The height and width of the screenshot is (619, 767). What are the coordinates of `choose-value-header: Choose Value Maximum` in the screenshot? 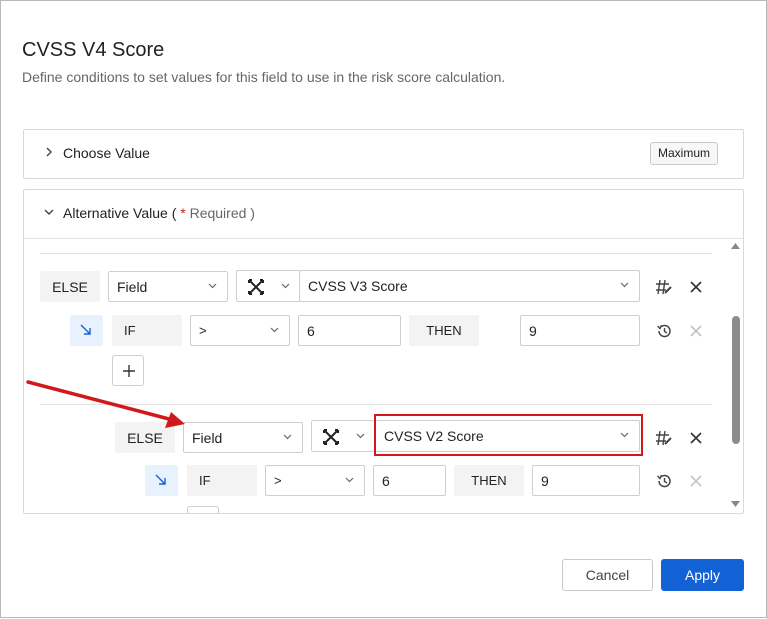 It's located at (383, 154).